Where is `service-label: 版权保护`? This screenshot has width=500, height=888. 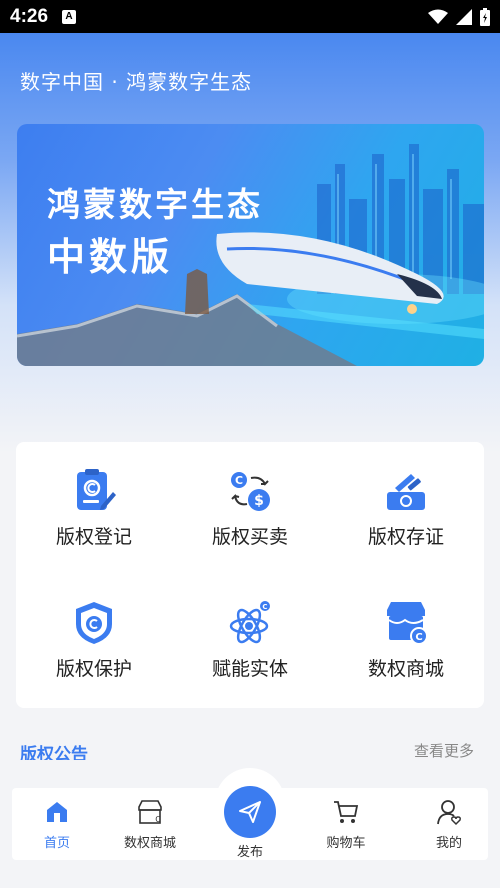
service-label: 版权保护 is located at coordinates (93, 669).